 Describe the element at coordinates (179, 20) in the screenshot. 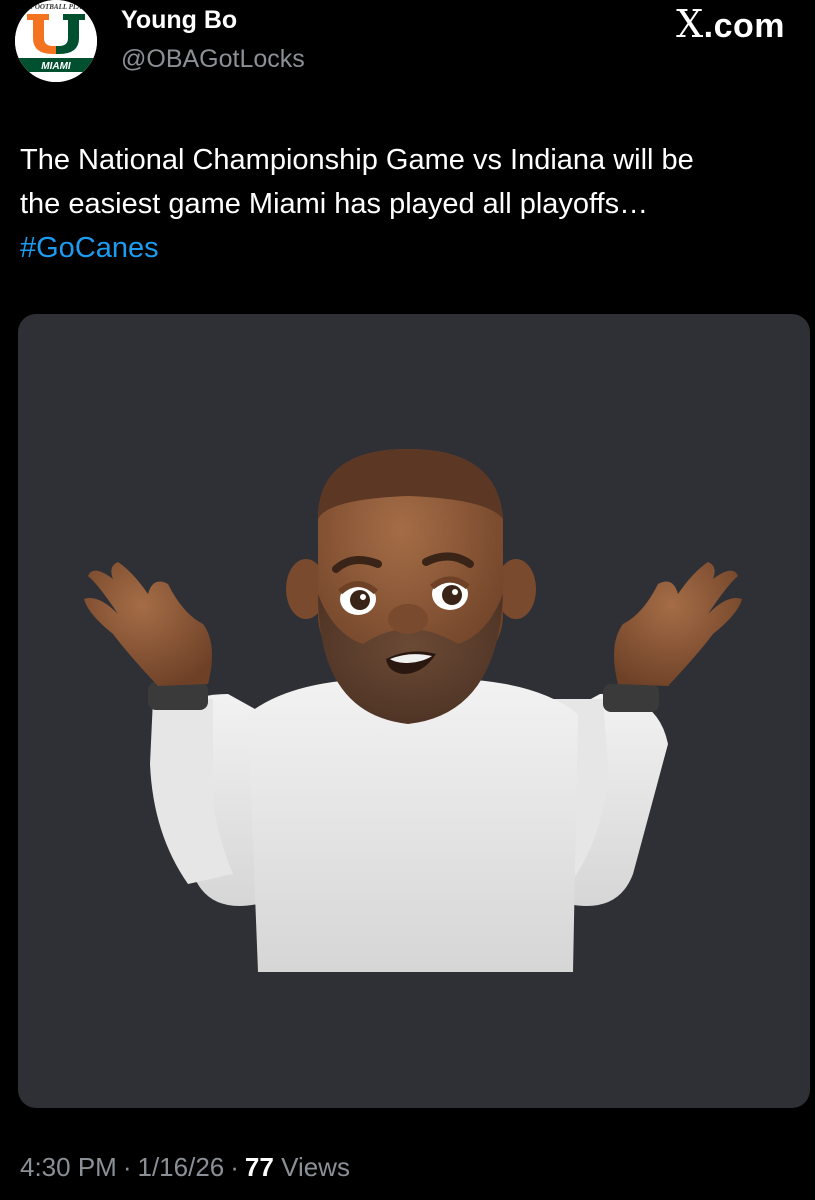

I see `author-display-name: Young Bo` at that location.